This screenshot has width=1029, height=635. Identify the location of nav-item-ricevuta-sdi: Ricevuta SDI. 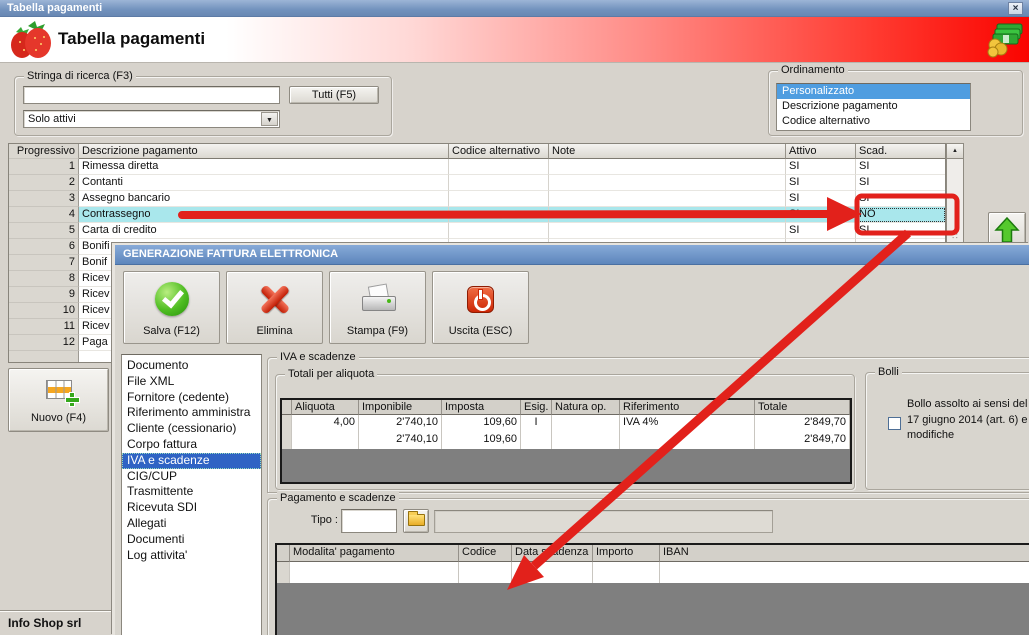
(191, 508).